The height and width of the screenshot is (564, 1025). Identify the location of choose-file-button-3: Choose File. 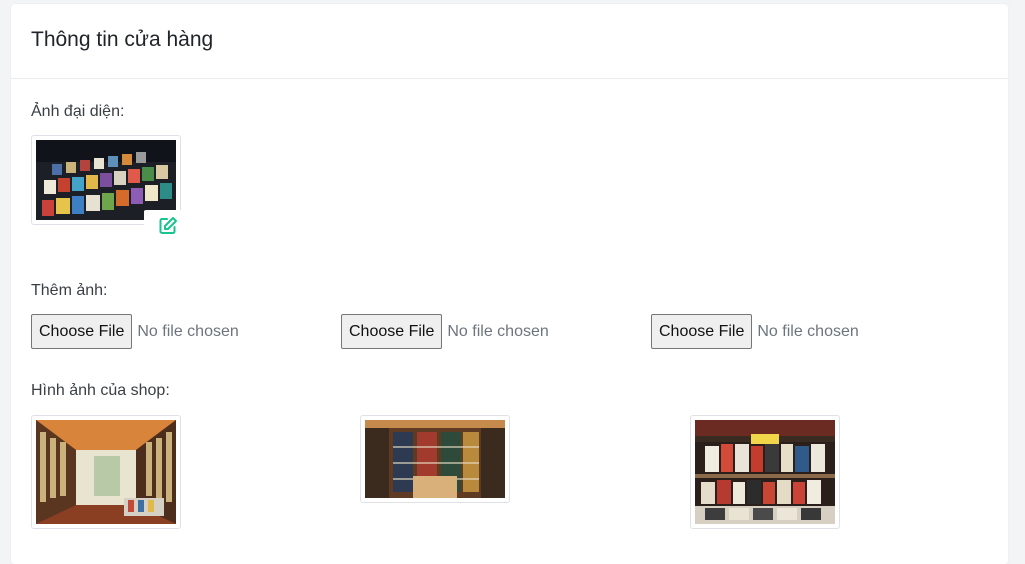
(702, 331).